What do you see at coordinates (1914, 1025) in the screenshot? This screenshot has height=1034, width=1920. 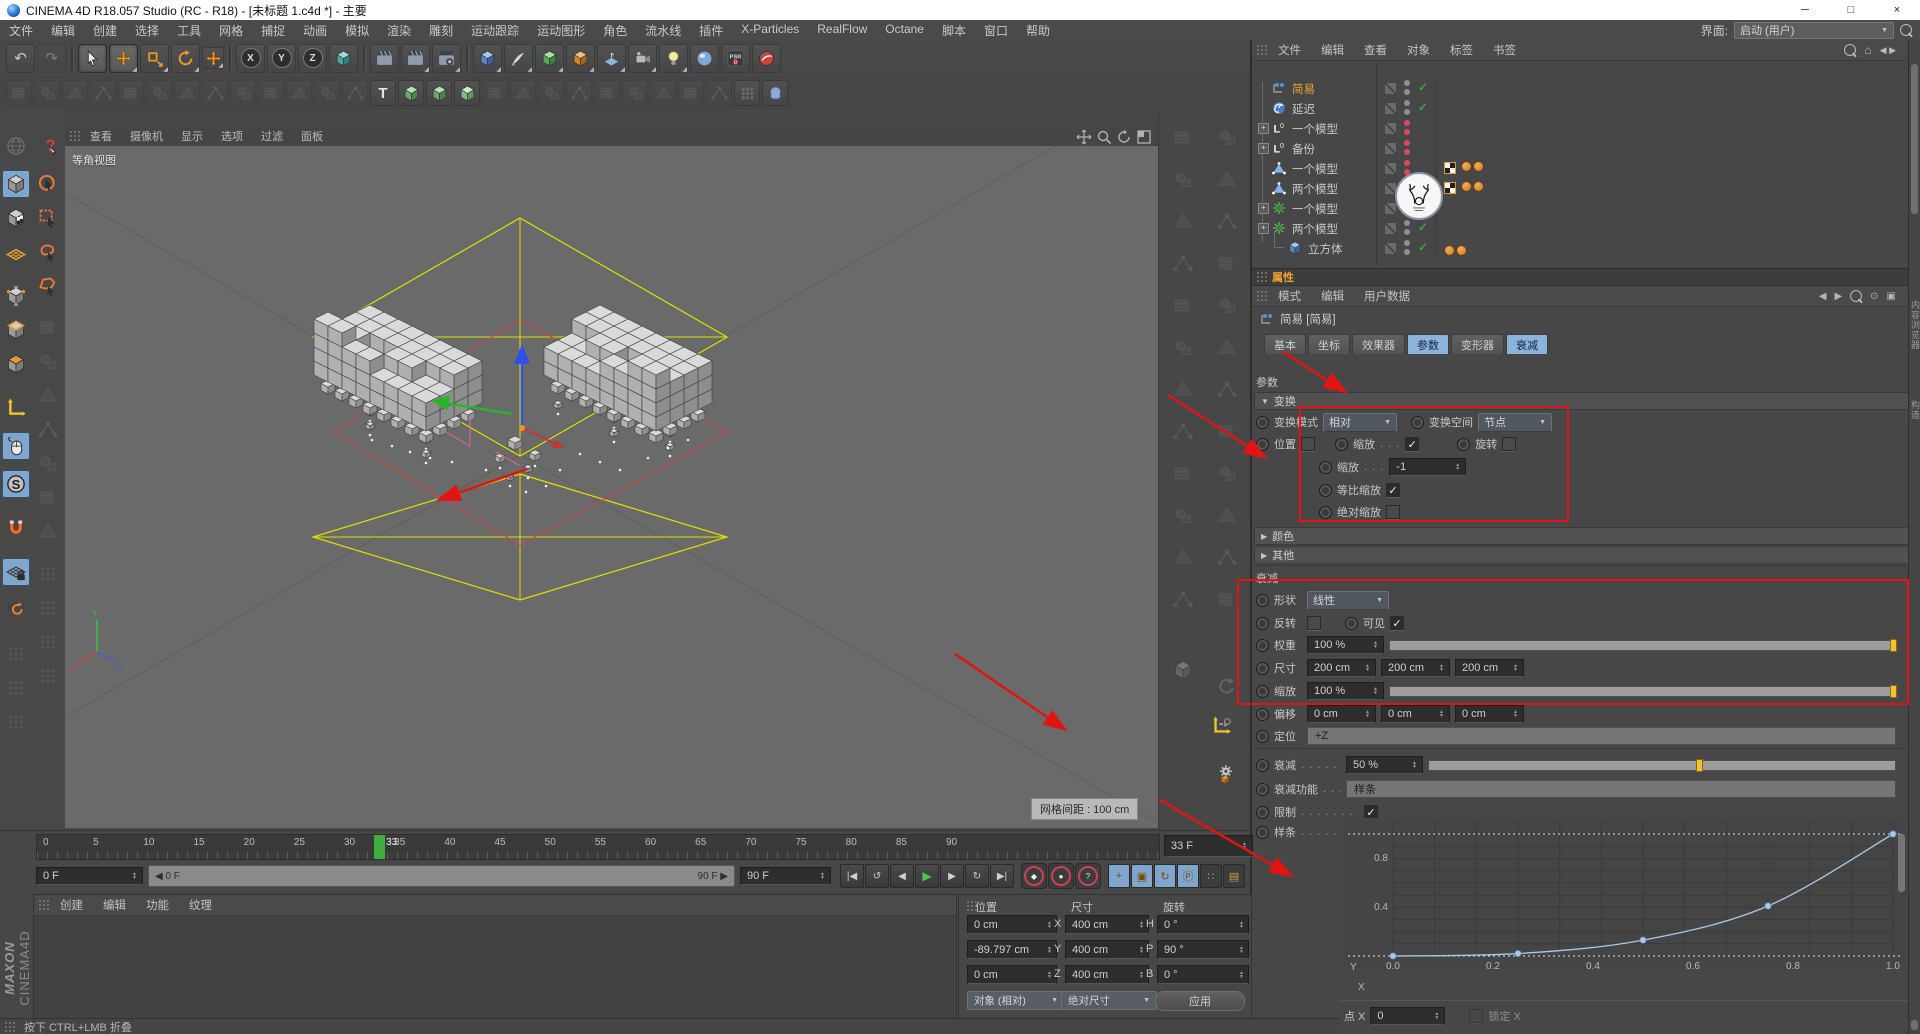 I see `scrollbar` at bounding box center [1914, 1025].